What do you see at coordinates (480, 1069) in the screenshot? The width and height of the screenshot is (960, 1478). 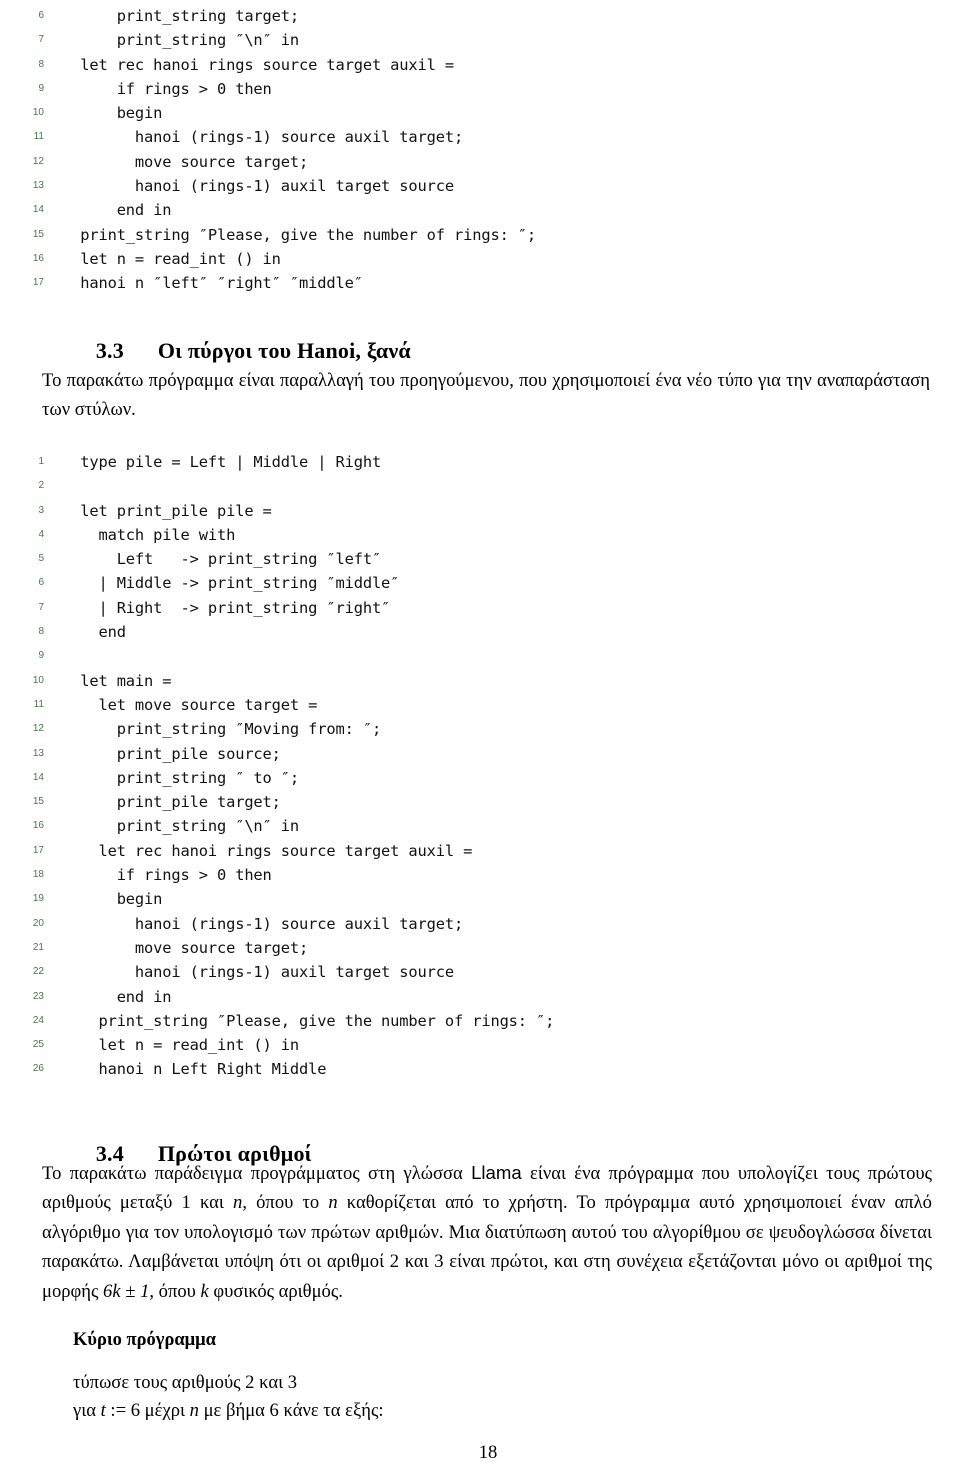 I see `code-line: 26 hanoi n Left Right Middle` at bounding box center [480, 1069].